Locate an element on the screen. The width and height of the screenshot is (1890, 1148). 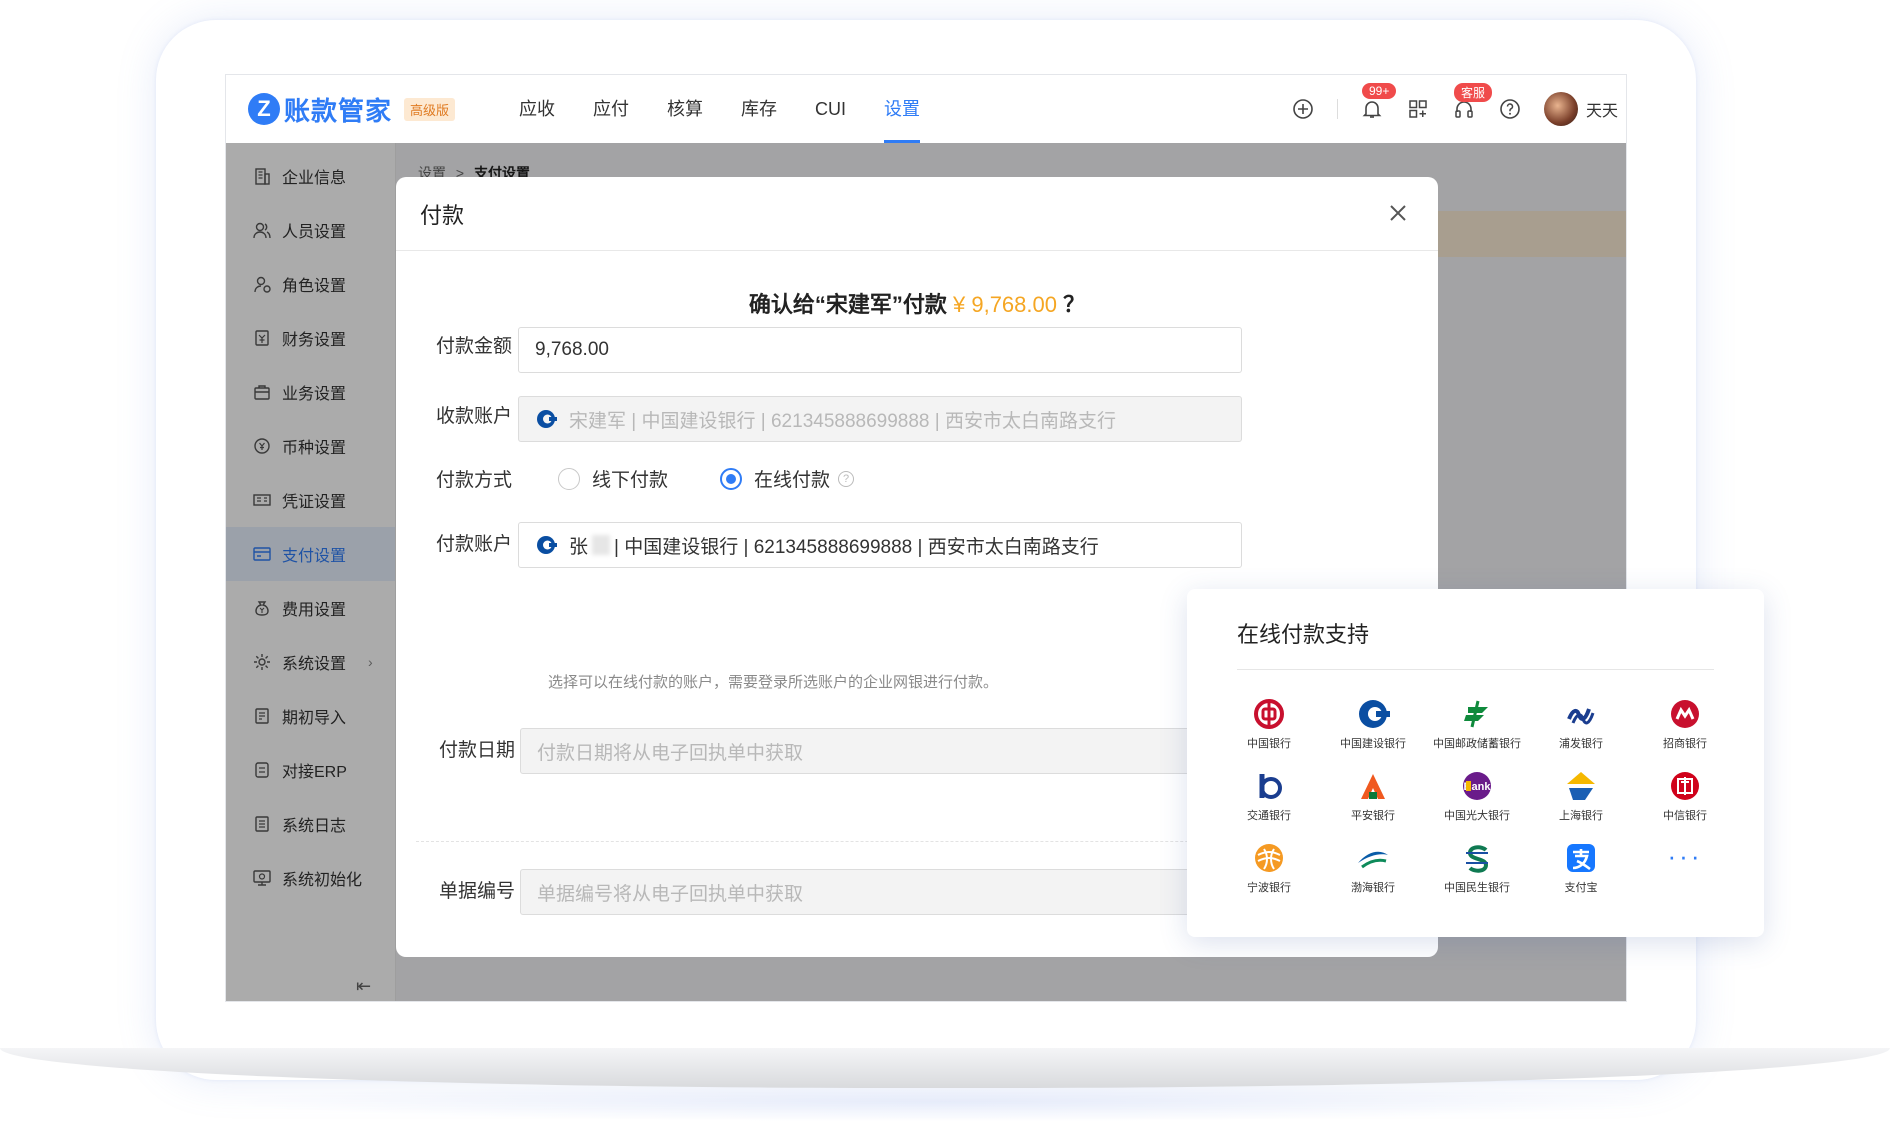
date-row: 付款日期 is located at coordinates (478, 748).